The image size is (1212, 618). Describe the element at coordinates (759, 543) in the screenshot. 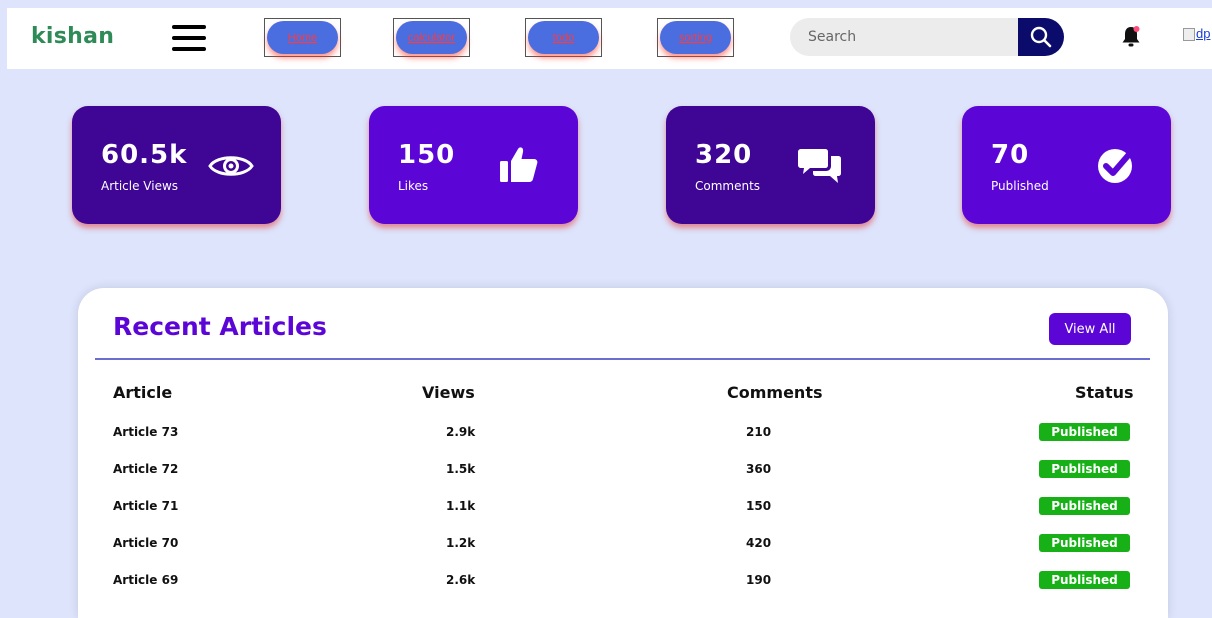

I see `cell-comments: 420` at that location.